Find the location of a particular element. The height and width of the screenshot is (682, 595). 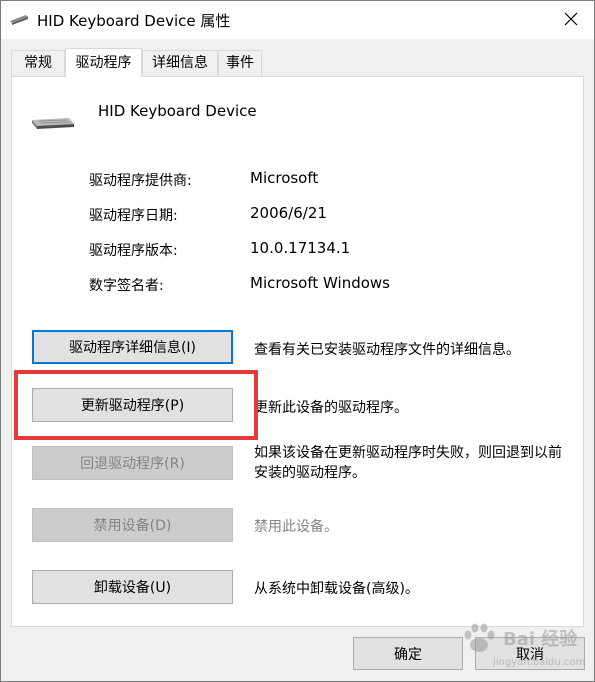

version-label: 驱动程序版本: is located at coordinates (133, 251).